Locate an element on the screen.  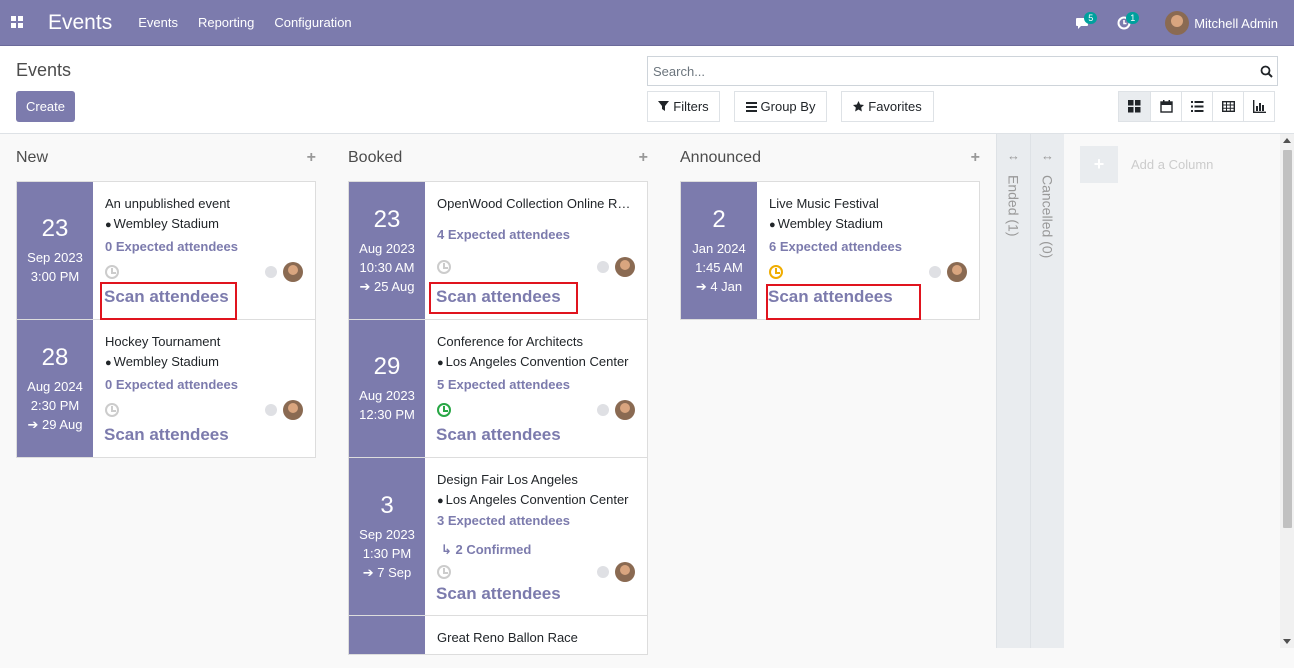
column-title: Booked is located at coordinates (375, 157).